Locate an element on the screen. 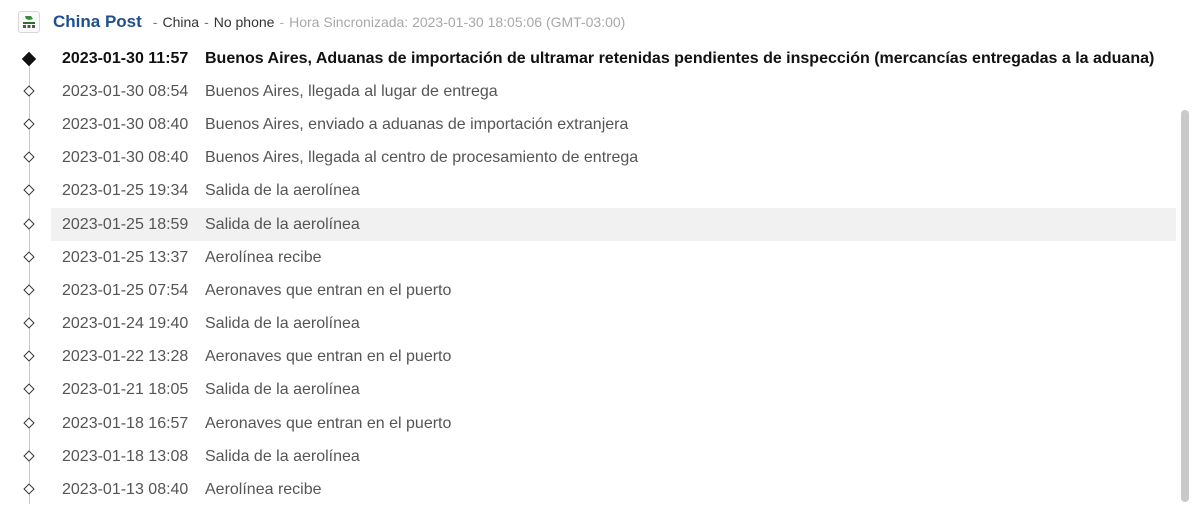 This screenshot has width=1200, height=507. tracking-event-row: 2023-01-25 13:37 Aerolínea recibe is located at coordinates (600, 257).